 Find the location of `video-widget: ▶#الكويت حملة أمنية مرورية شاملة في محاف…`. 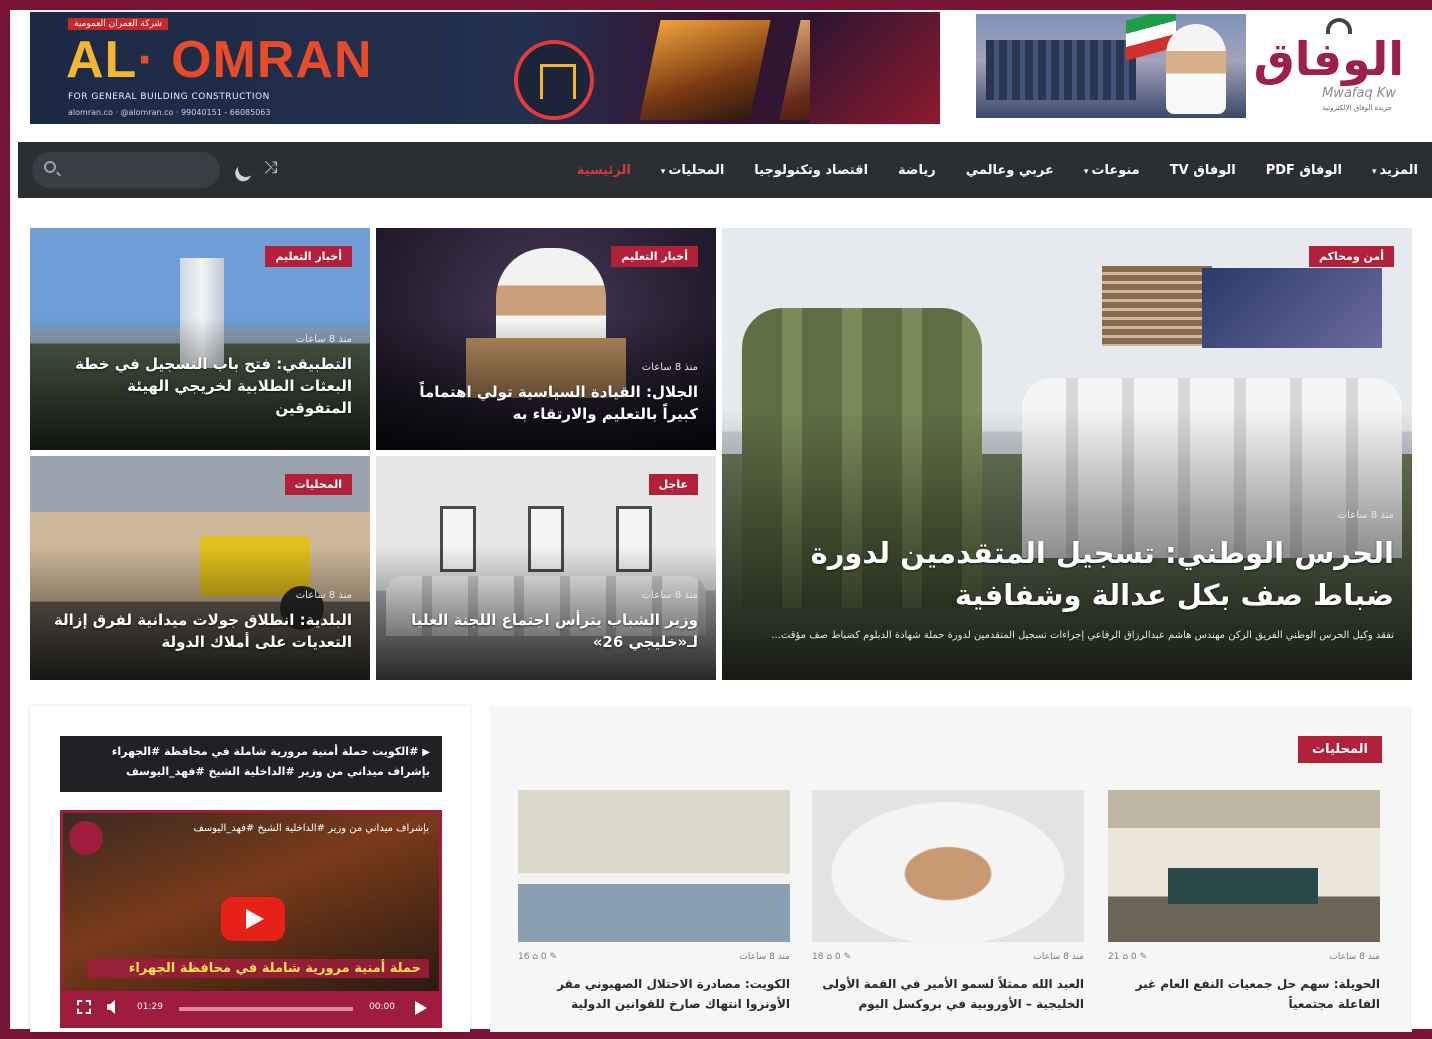

video-widget: ▶#الكويت حملة أمنية مرورية شاملة في محاف… is located at coordinates (250, 869).